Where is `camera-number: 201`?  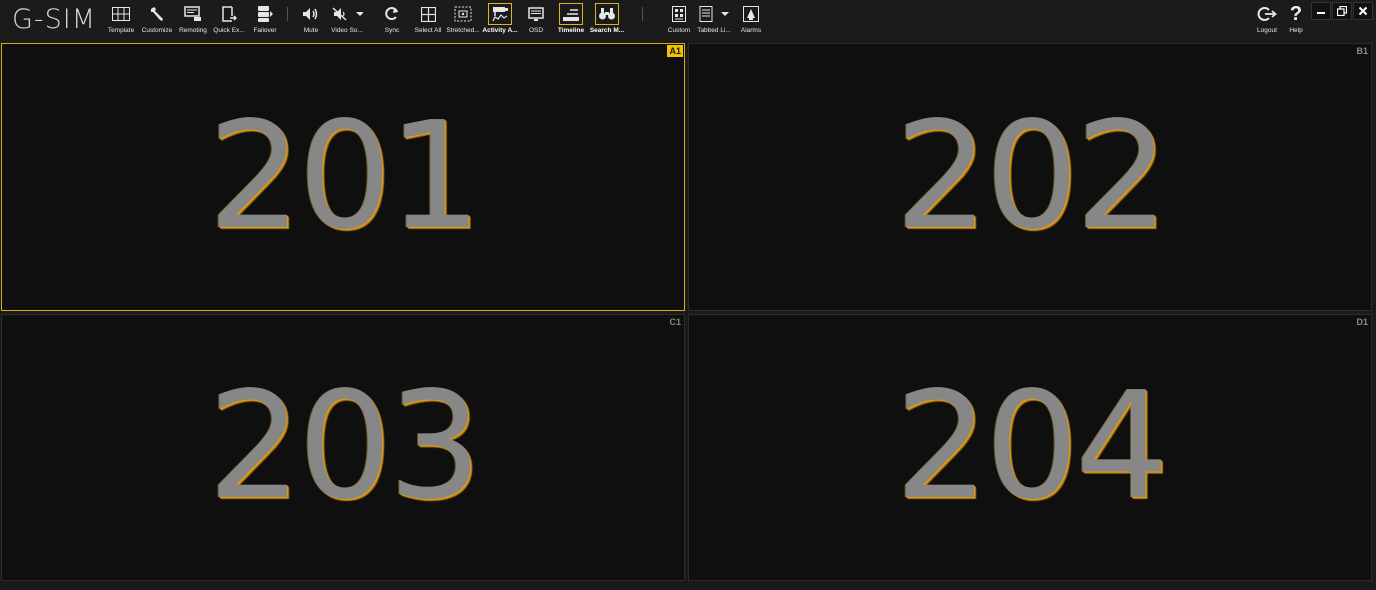 camera-number: 201 is located at coordinates (345, 176).